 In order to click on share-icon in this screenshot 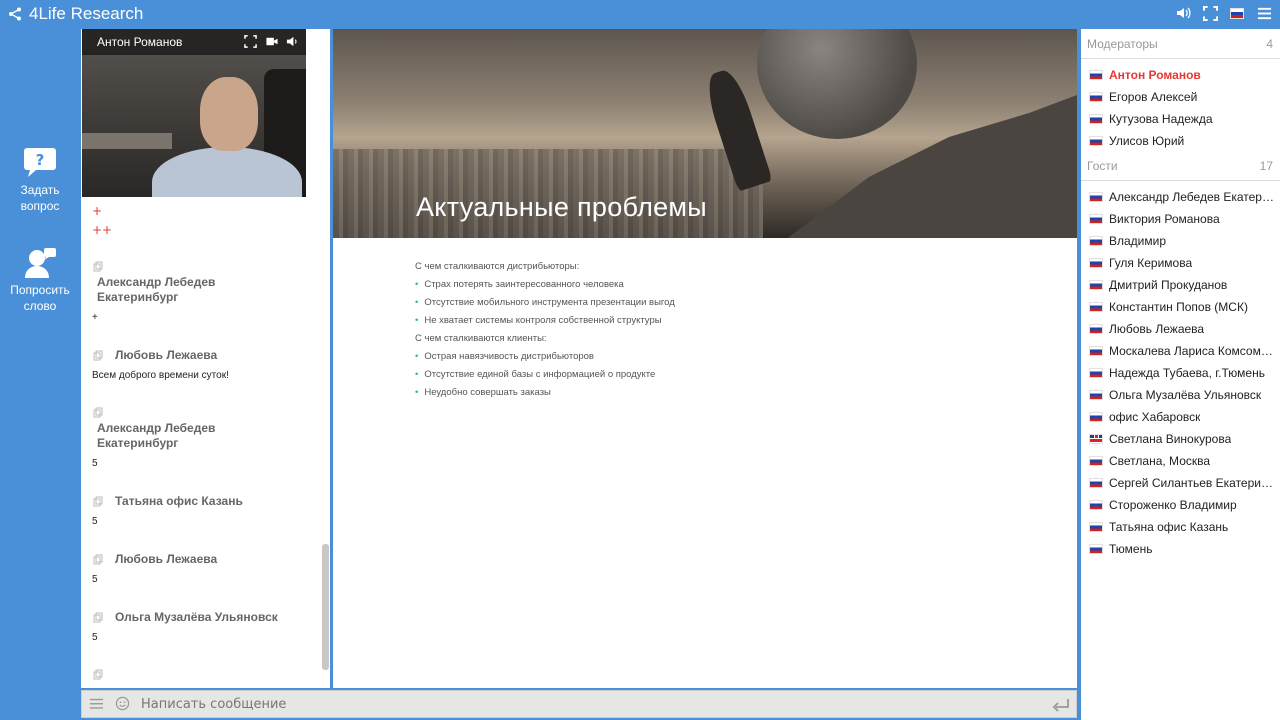, I will do `click(15, 14)`.